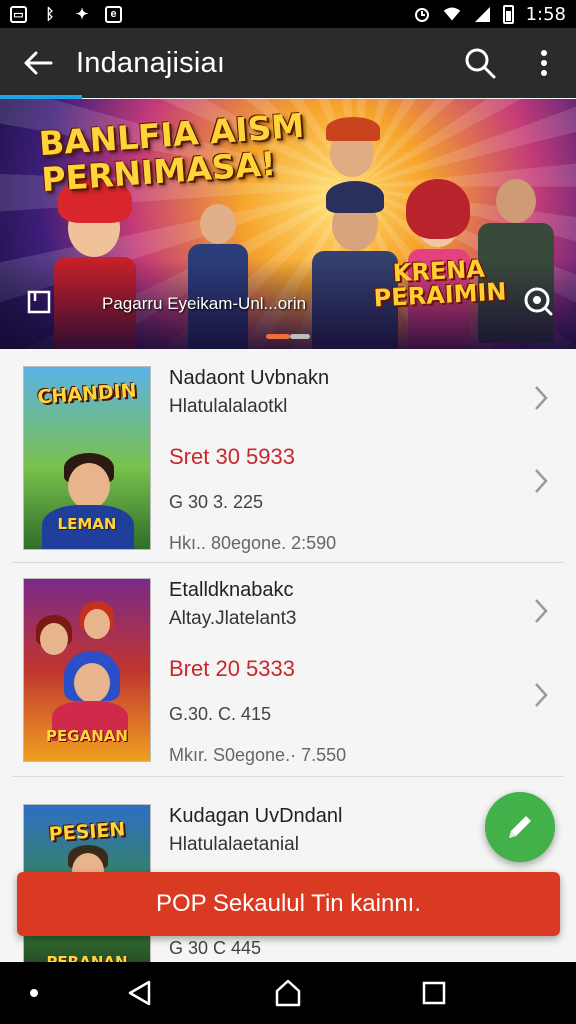 This screenshot has height=1024, width=576. Describe the element at coordinates (231, 590) in the screenshot. I see `item-name: Etalldknabakc` at that location.